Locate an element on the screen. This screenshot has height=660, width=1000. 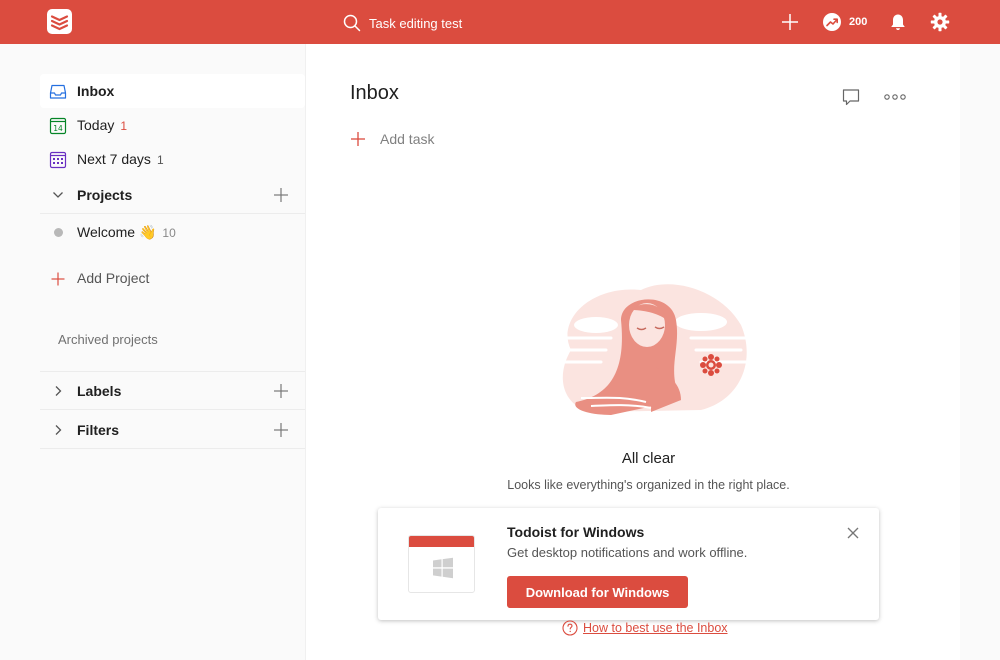
notifications-button is located at coordinates (898, 22).